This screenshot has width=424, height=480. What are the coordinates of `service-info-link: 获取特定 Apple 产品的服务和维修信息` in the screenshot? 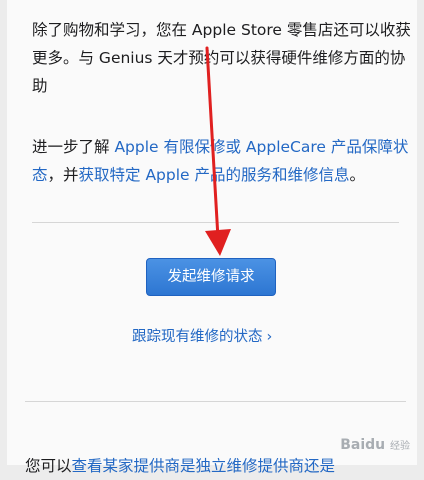 It's located at (214, 175).